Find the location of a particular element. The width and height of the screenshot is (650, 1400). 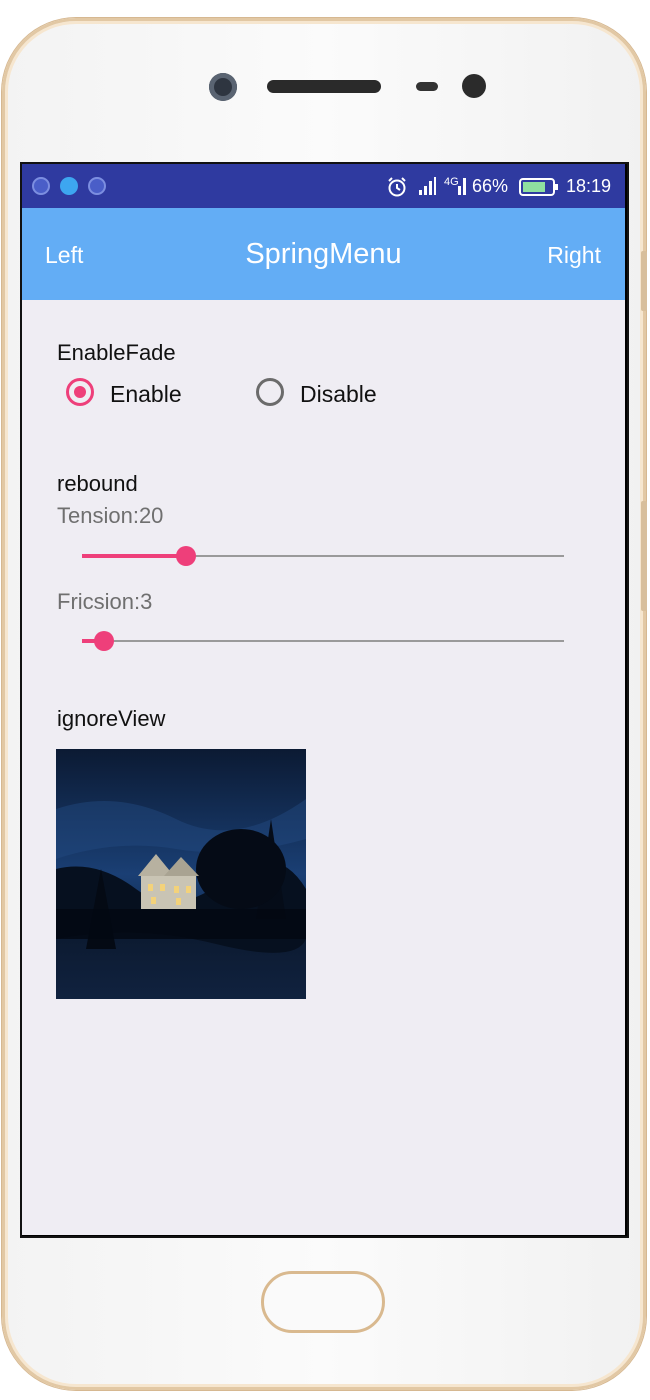

ignore-view-image is located at coordinates (181, 874).